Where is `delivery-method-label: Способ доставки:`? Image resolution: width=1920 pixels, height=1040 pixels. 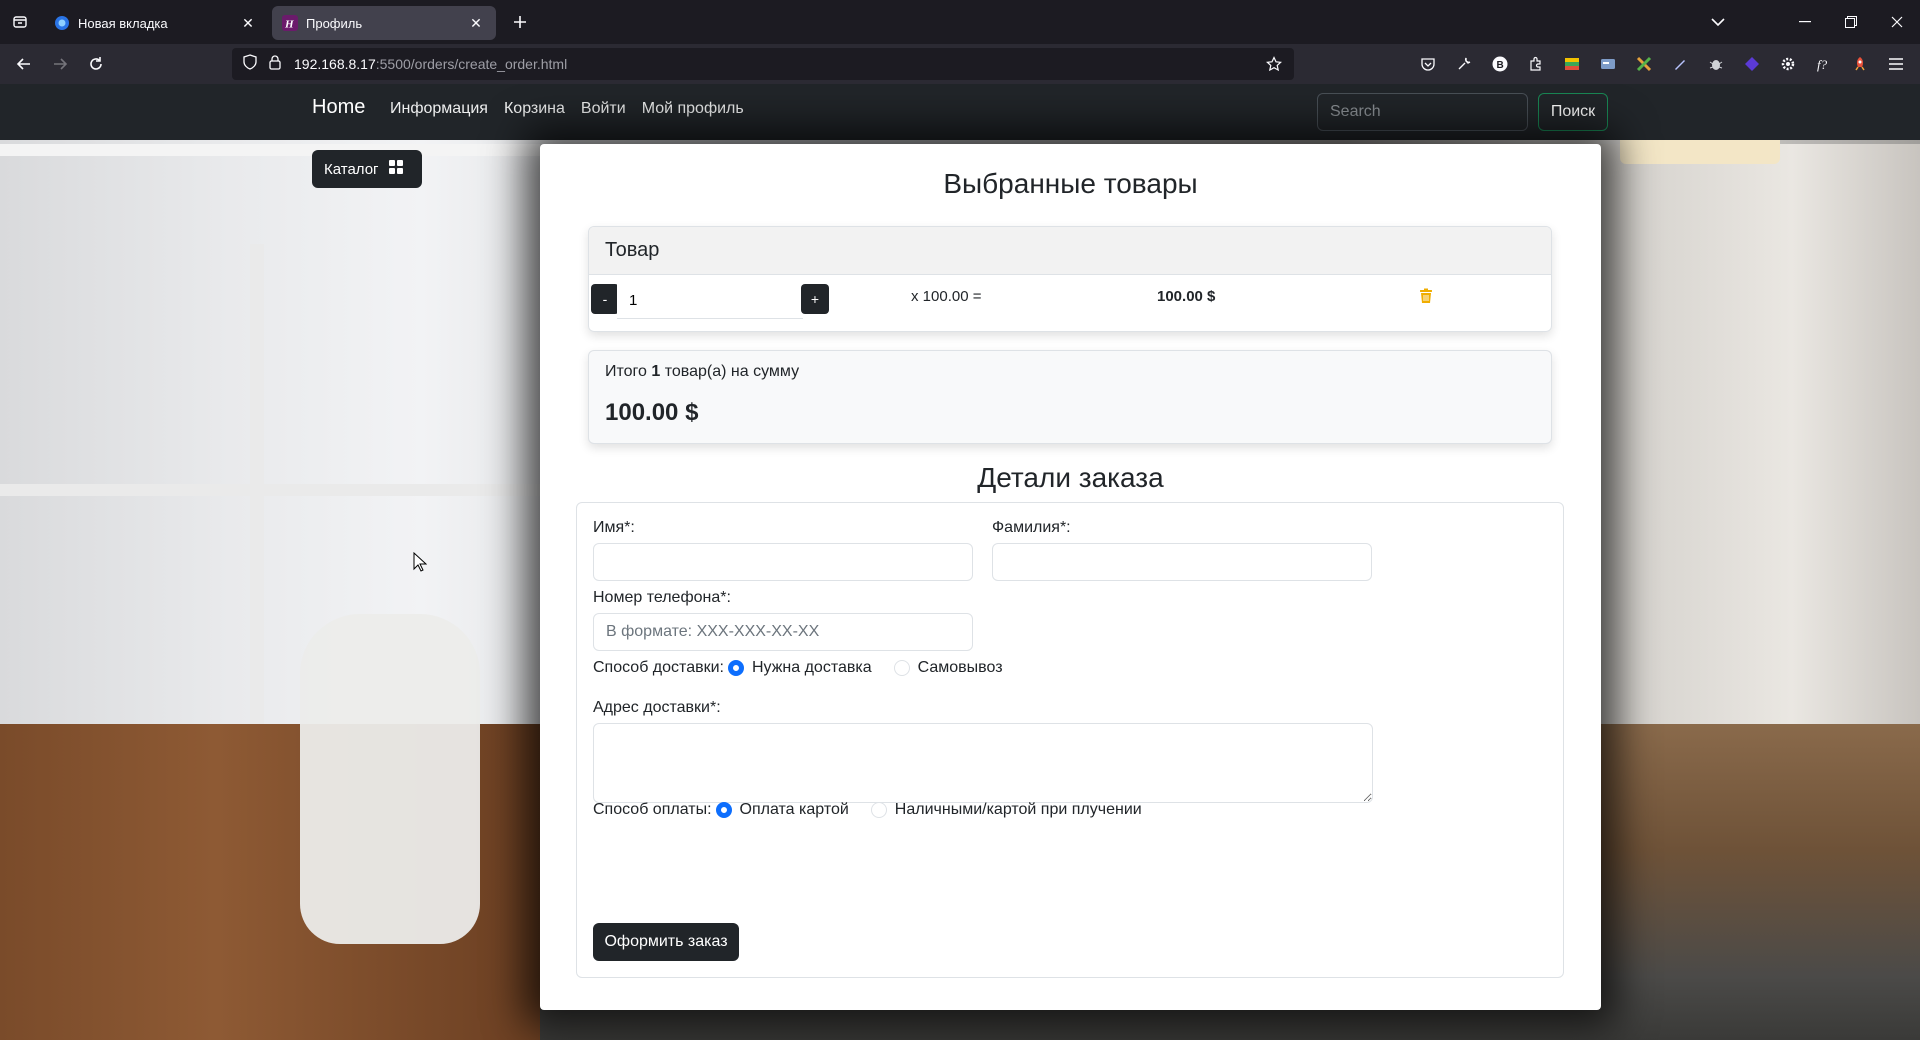
delivery-method-label: Способ доставки: is located at coordinates (658, 667).